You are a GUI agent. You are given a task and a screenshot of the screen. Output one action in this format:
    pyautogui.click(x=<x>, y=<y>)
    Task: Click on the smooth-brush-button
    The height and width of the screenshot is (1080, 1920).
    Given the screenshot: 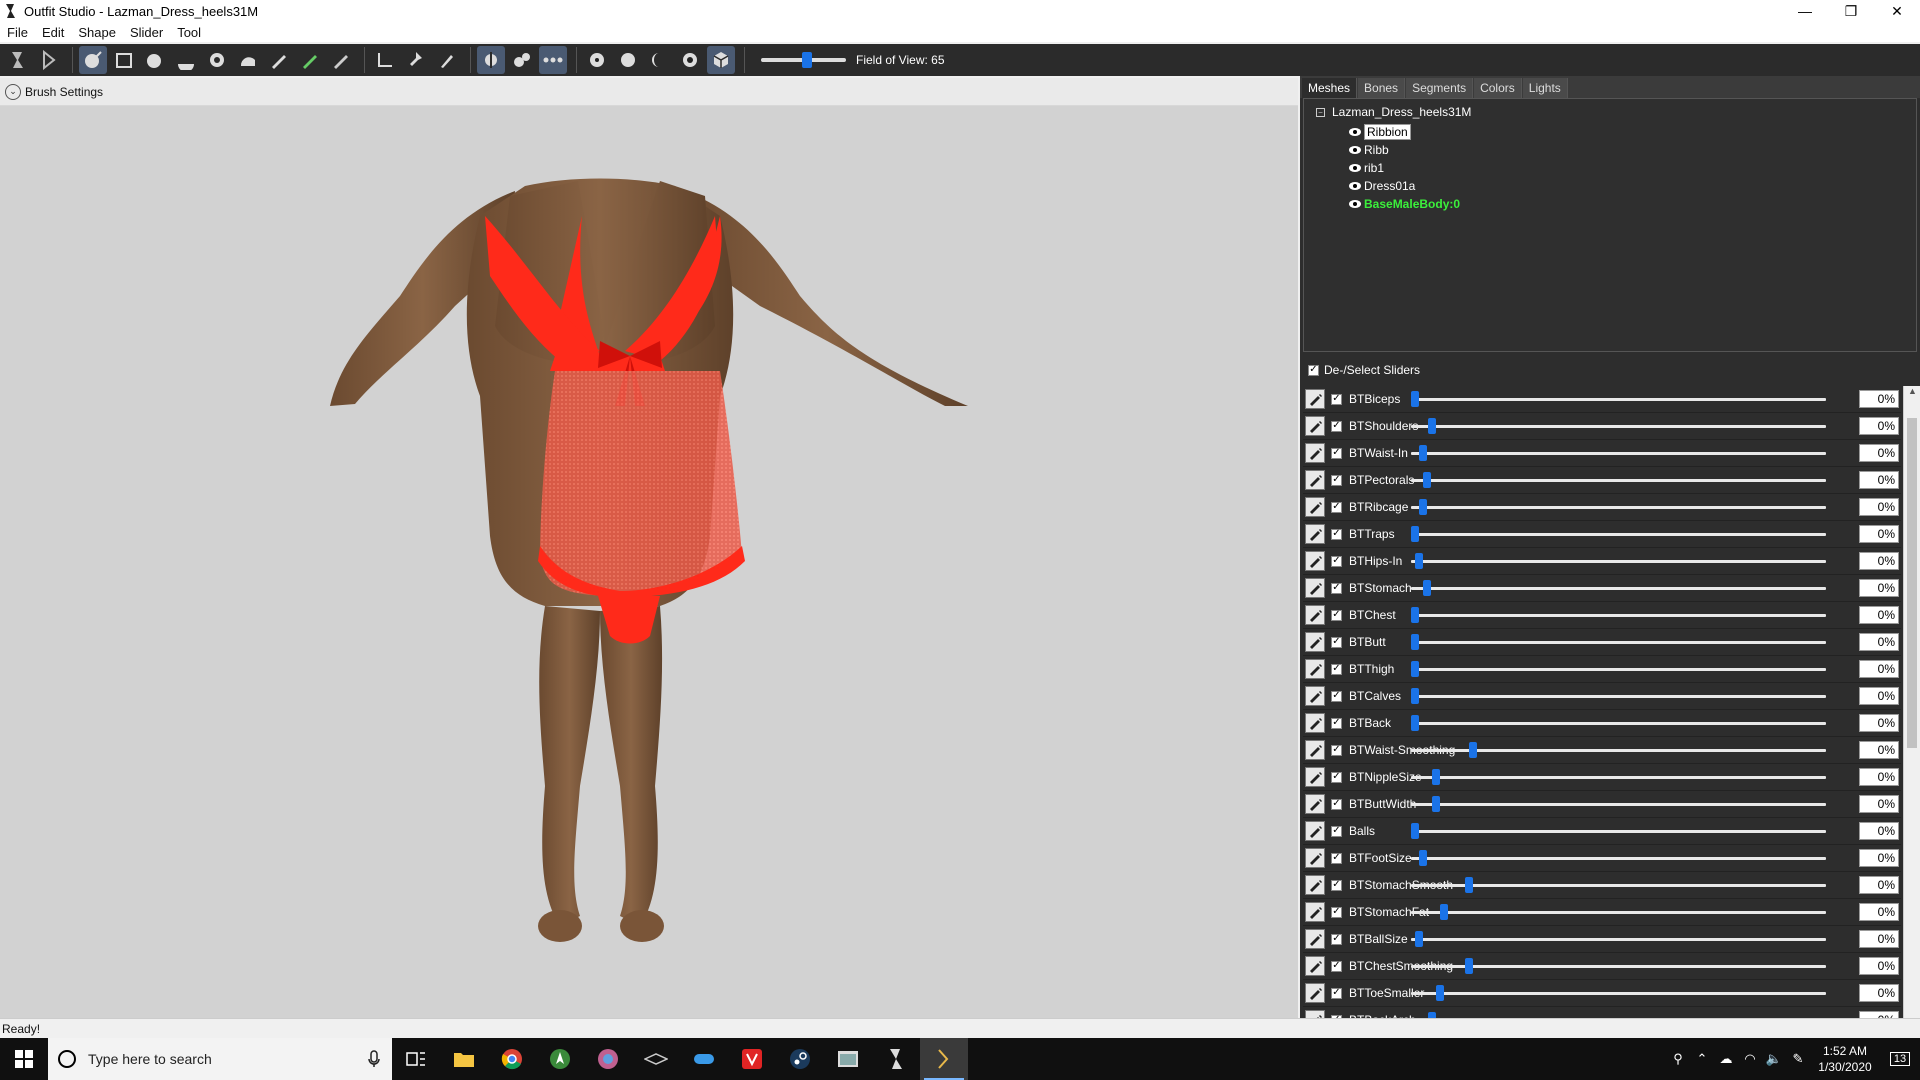 What is the action you would take?
    pyautogui.click(x=217, y=60)
    